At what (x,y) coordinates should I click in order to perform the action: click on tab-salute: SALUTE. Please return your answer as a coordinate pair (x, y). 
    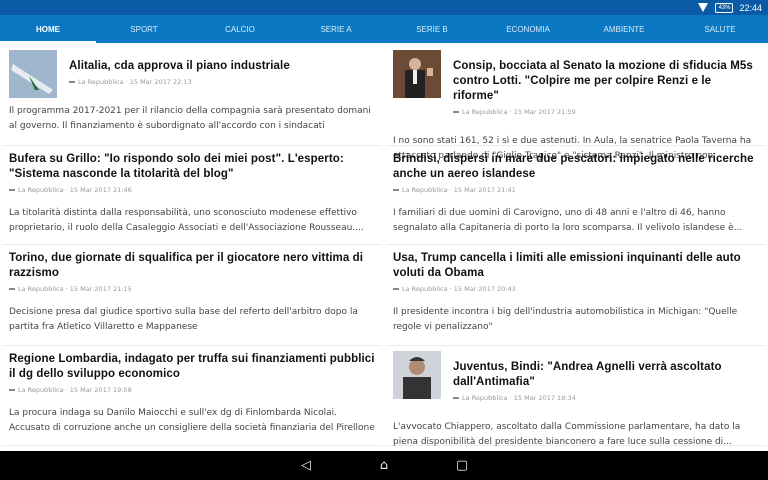
    Looking at the image, I should click on (720, 29).